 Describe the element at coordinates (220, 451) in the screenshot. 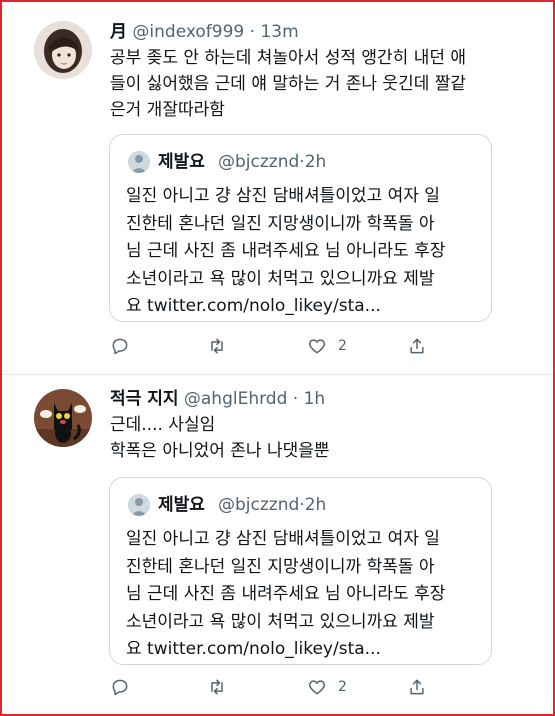

I see `text-line: 학폭은 아니었어 존나 나댓을뿐` at that location.